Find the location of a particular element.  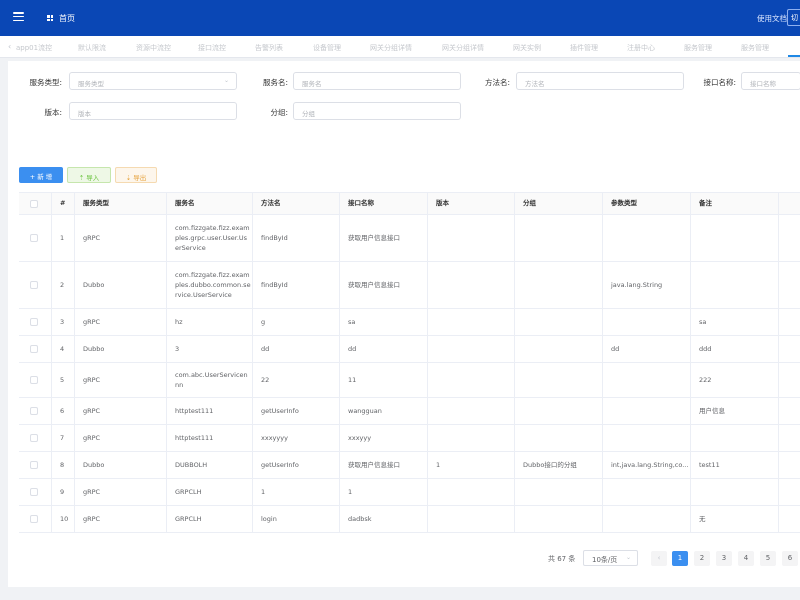

cell-interface-text: 1 is located at coordinates (350, 491).